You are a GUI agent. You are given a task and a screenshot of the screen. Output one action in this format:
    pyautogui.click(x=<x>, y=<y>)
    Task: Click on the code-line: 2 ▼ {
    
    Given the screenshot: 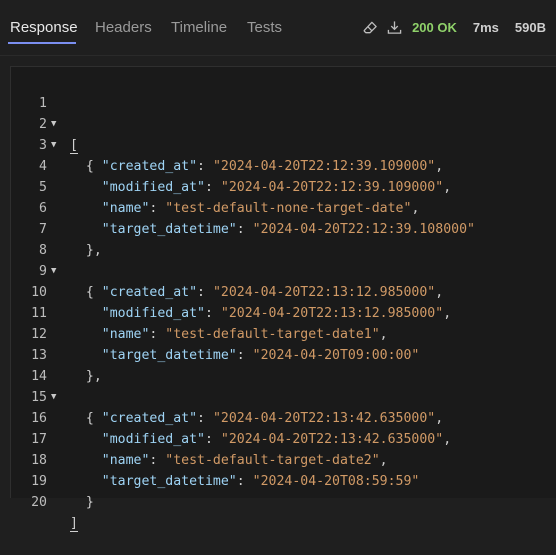 What is the action you would take?
    pyautogui.click(x=283, y=133)
    